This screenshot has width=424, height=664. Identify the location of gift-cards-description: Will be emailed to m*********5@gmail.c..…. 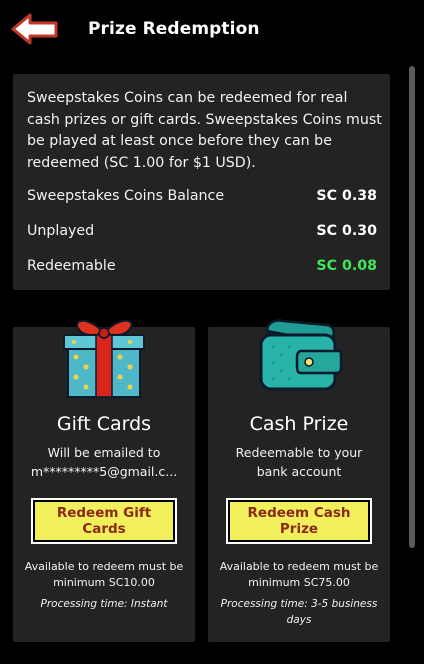
(104, 462).